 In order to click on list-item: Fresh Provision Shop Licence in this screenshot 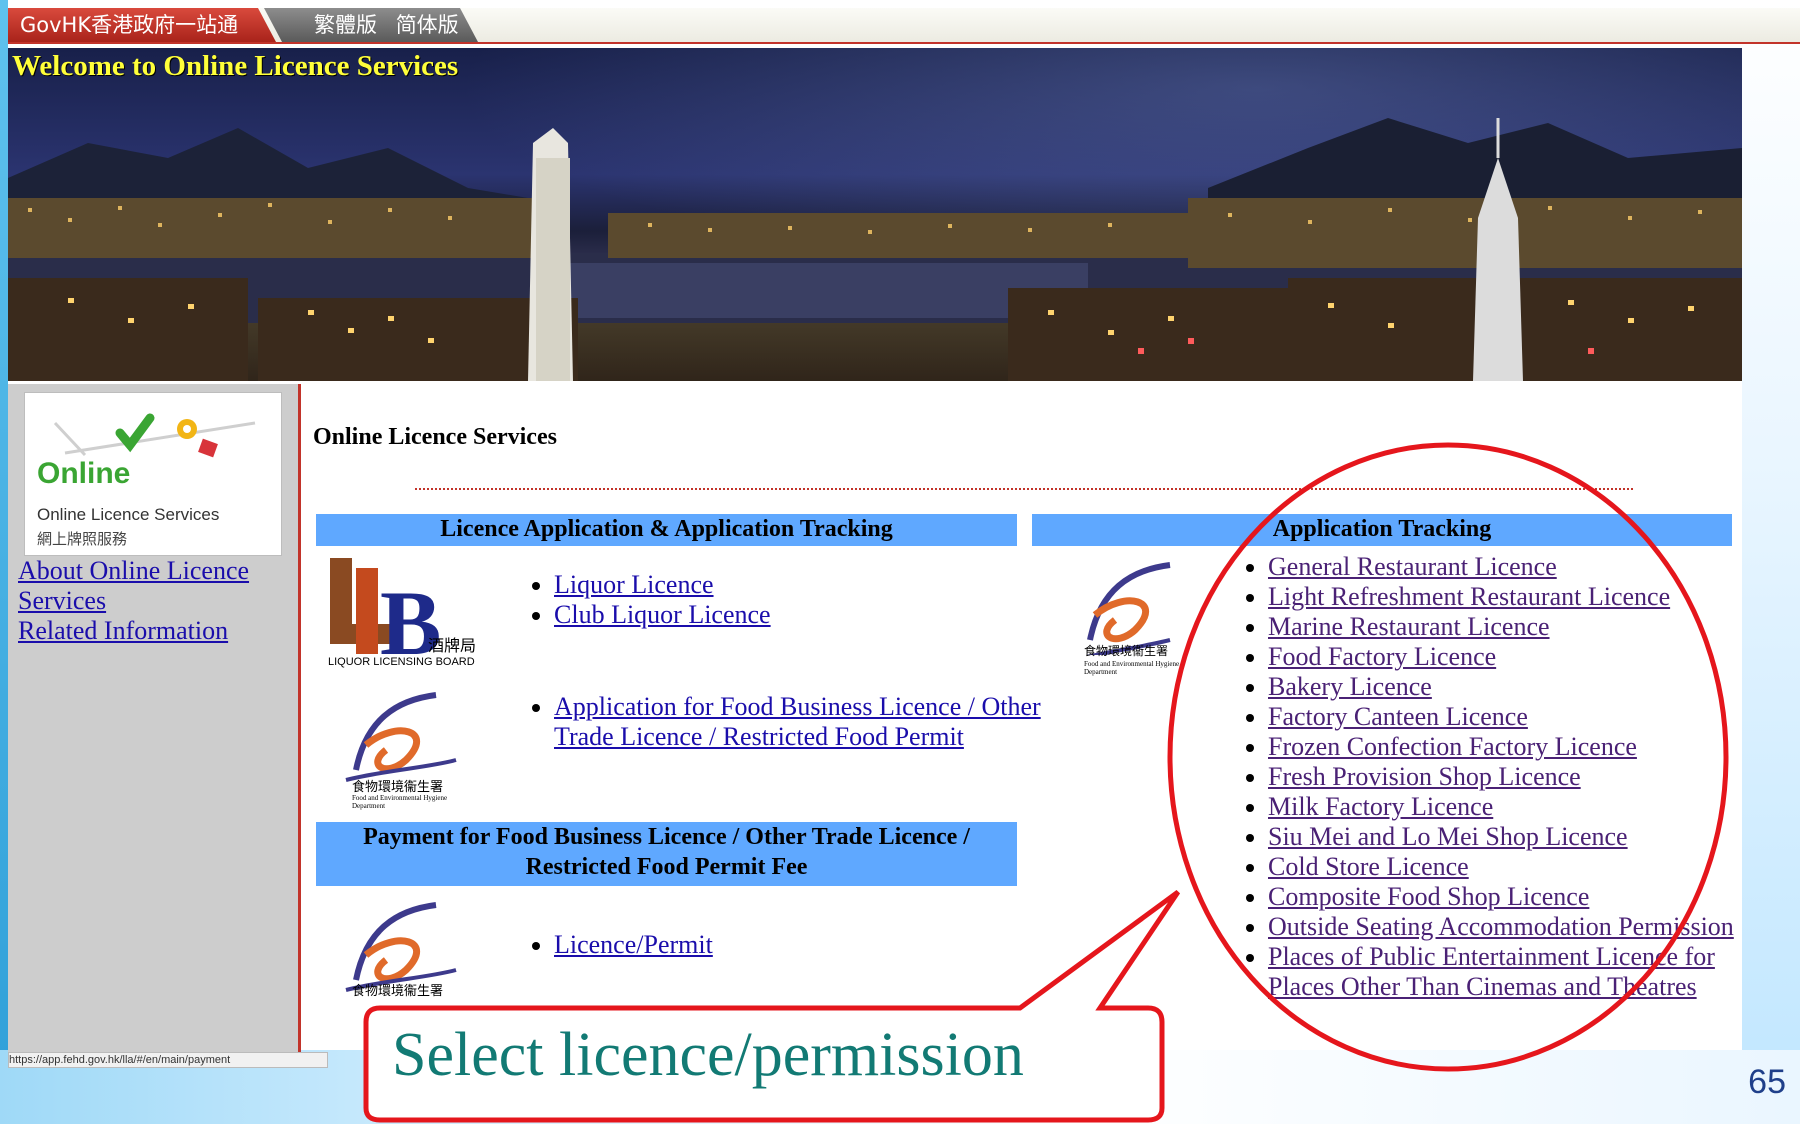, I will do `click(1523, 777)`.